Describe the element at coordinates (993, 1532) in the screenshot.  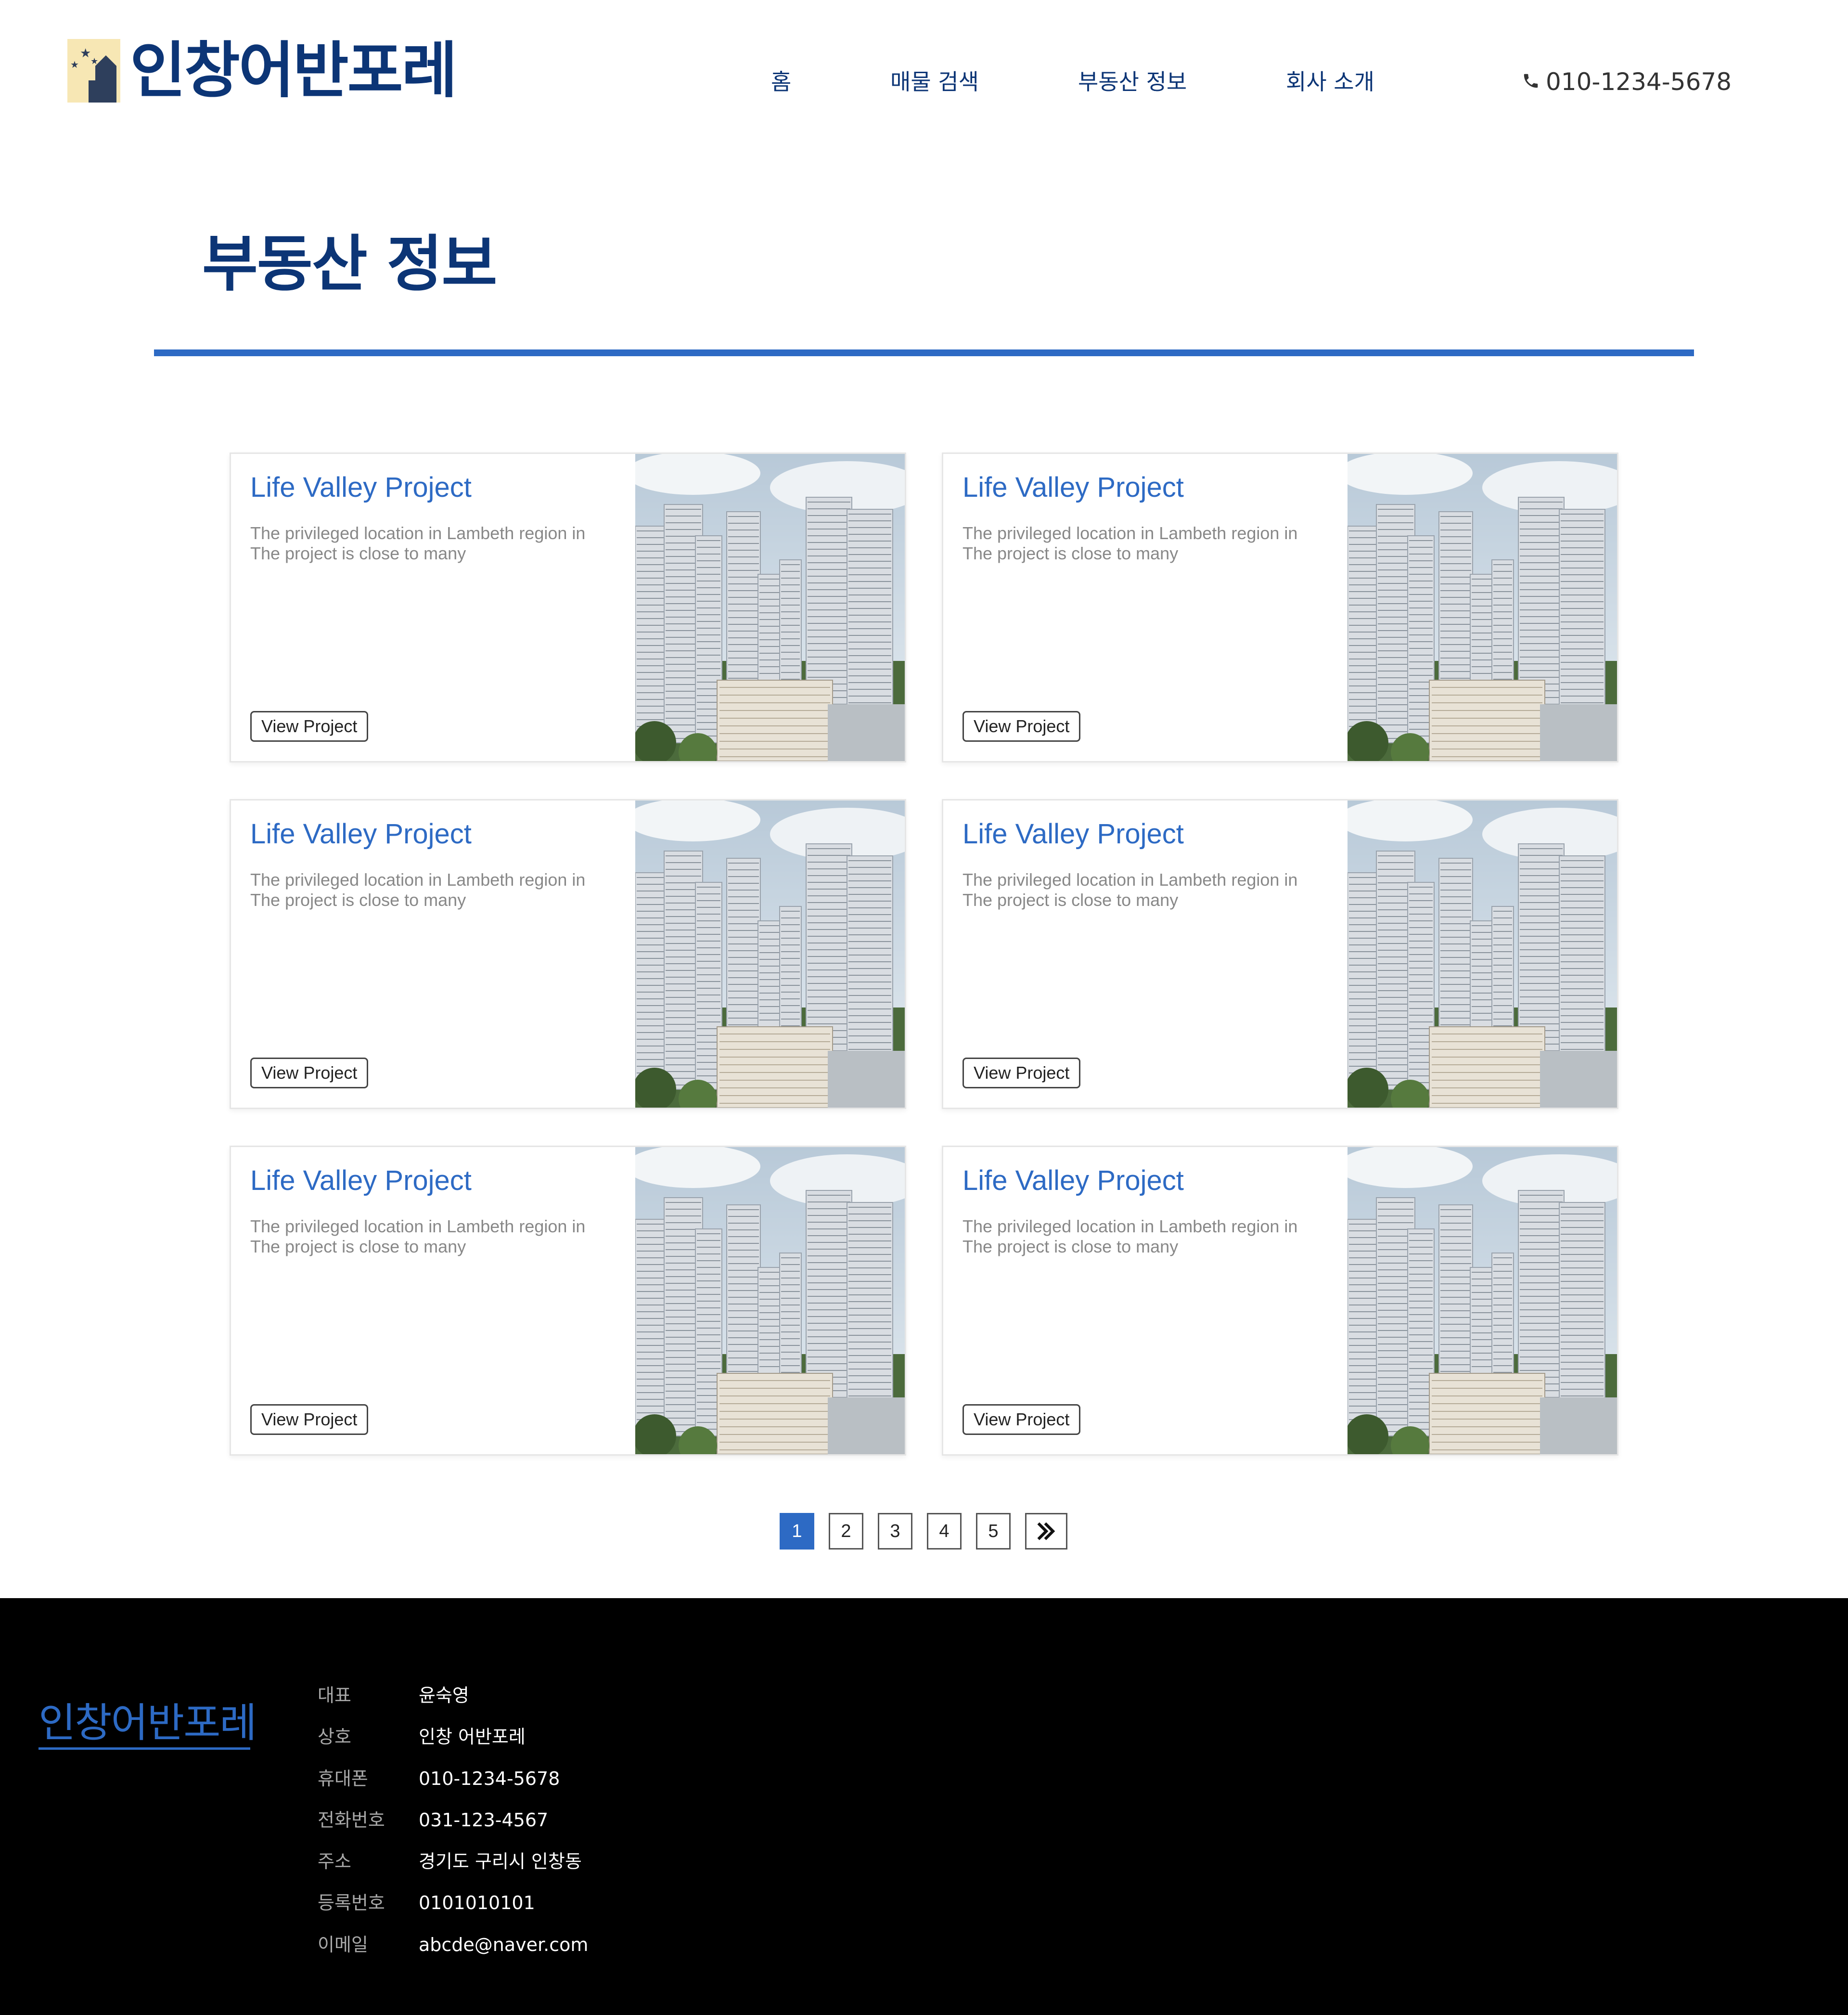
I see `page-5-button: 5` at that location.